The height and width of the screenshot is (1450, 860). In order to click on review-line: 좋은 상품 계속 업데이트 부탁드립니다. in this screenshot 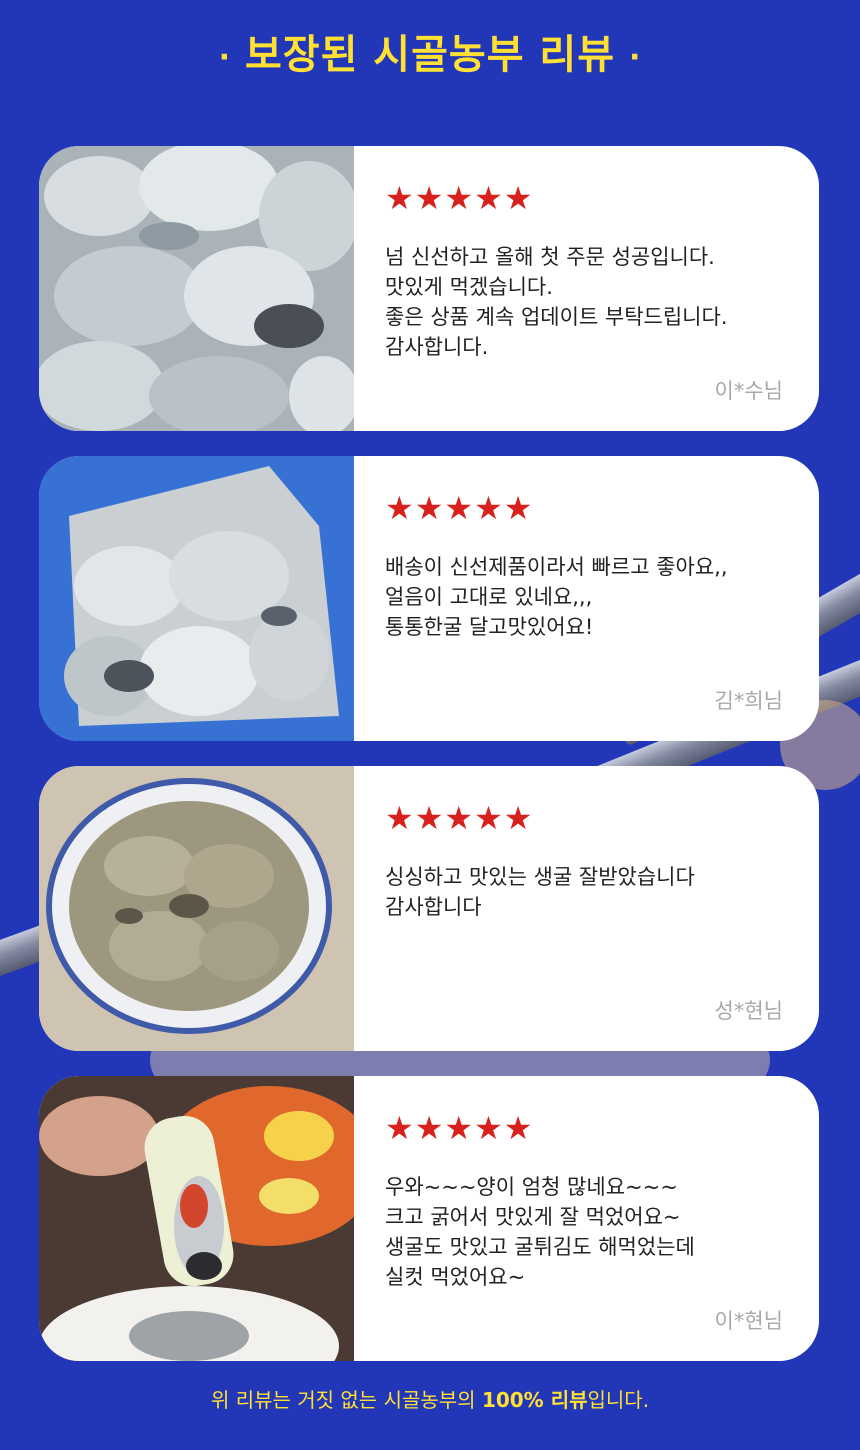, I will do `click(556, 317)`.